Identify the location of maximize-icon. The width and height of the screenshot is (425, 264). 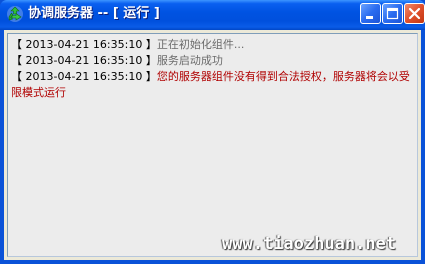
(392, 13).